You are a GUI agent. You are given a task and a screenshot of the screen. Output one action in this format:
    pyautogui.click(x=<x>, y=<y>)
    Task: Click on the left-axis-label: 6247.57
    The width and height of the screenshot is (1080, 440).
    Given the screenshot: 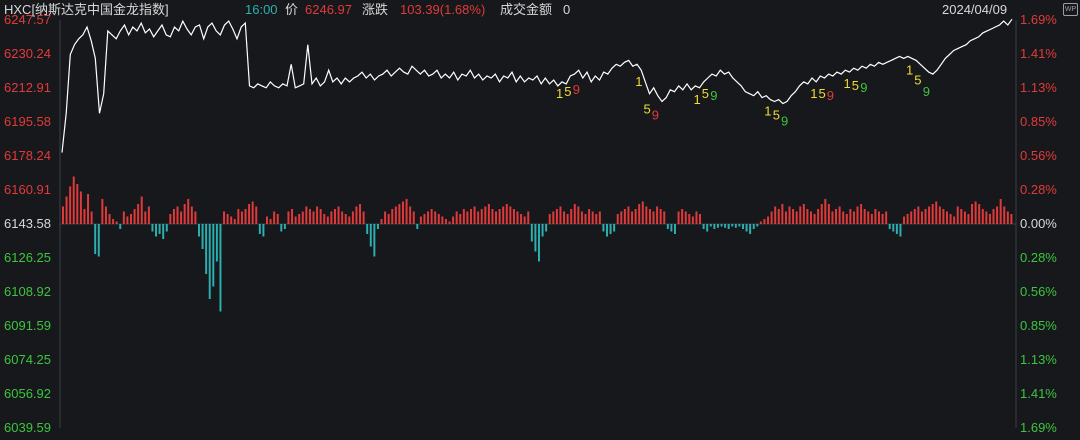 What is the action you would take?
    pyautogui.click(x=27, y=19)
    